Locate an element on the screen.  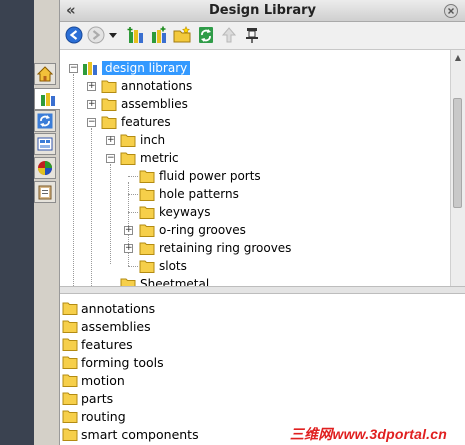
tree-node-features: features is located at coordinates (136, 122).